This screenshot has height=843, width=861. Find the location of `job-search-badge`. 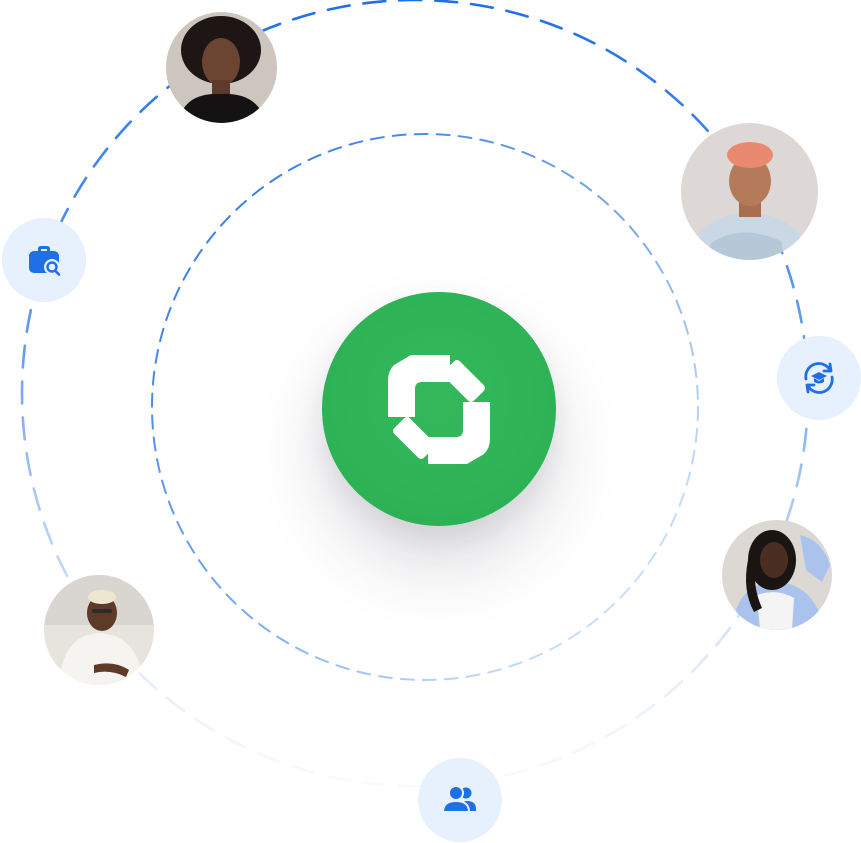

job-search-badge is located at coordinates (44, 260).